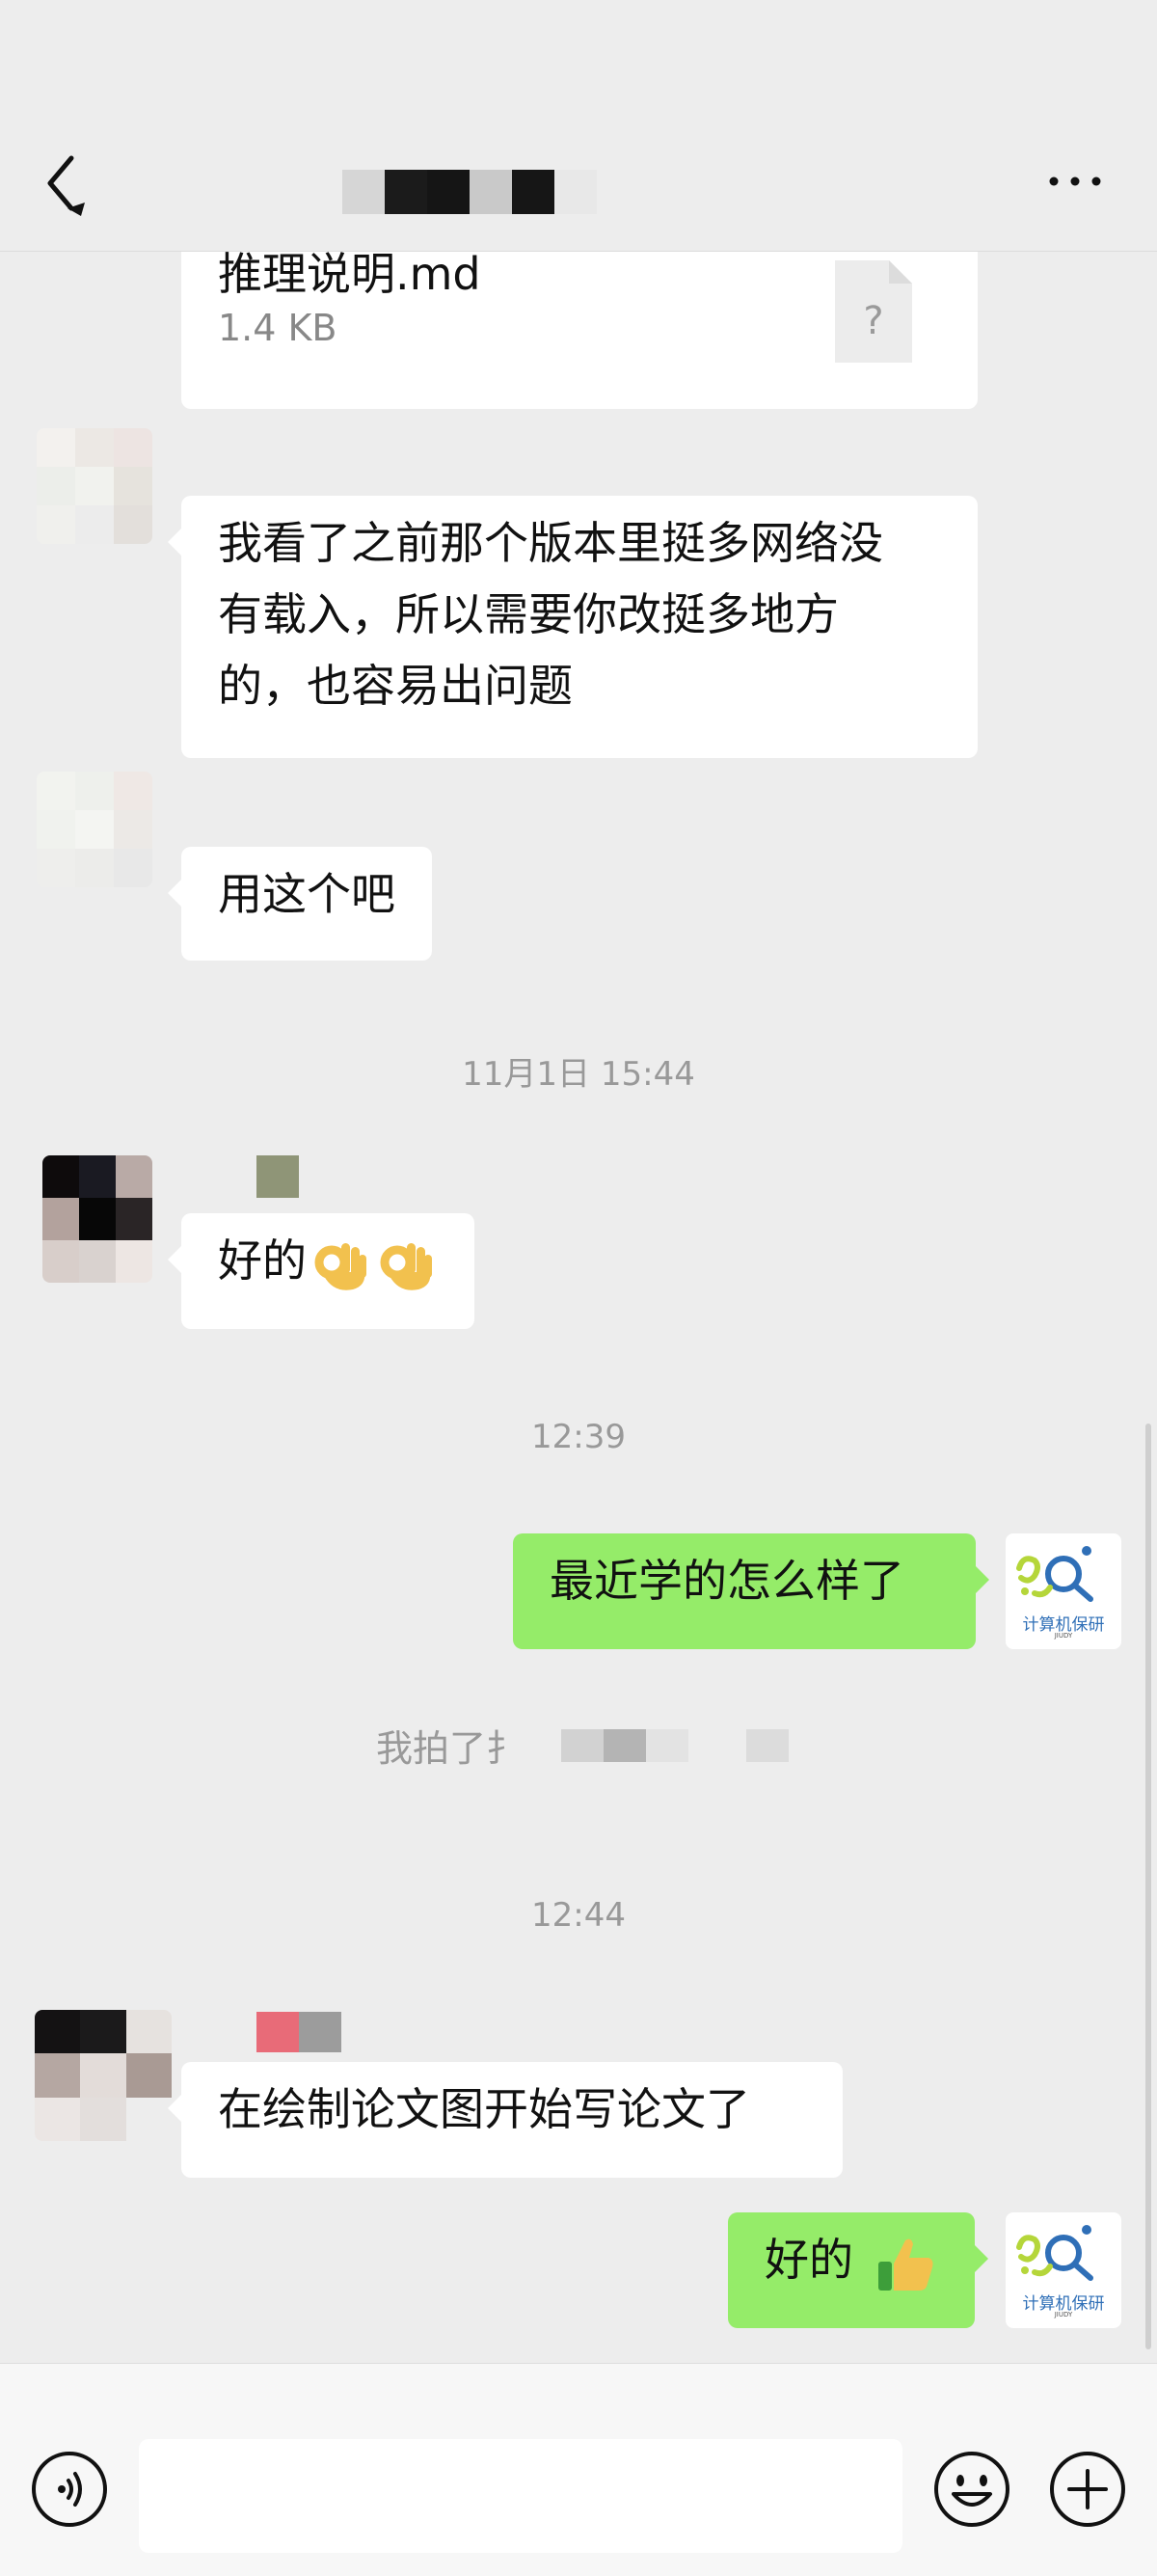 Image resolution: width=1157 pixels, height=2576 pixels. Describe the element at coordinates (858, 2270) in the screenshot. I see `message-bubble-self: 好的` at that location.